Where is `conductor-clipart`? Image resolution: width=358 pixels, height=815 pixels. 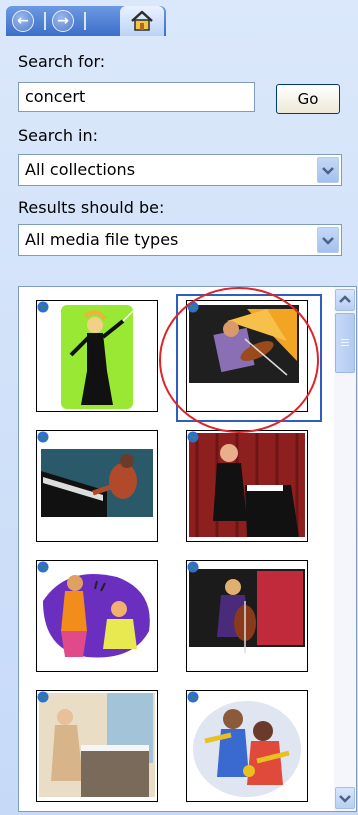 conductor-clipart is located at coordinates (97, 357).